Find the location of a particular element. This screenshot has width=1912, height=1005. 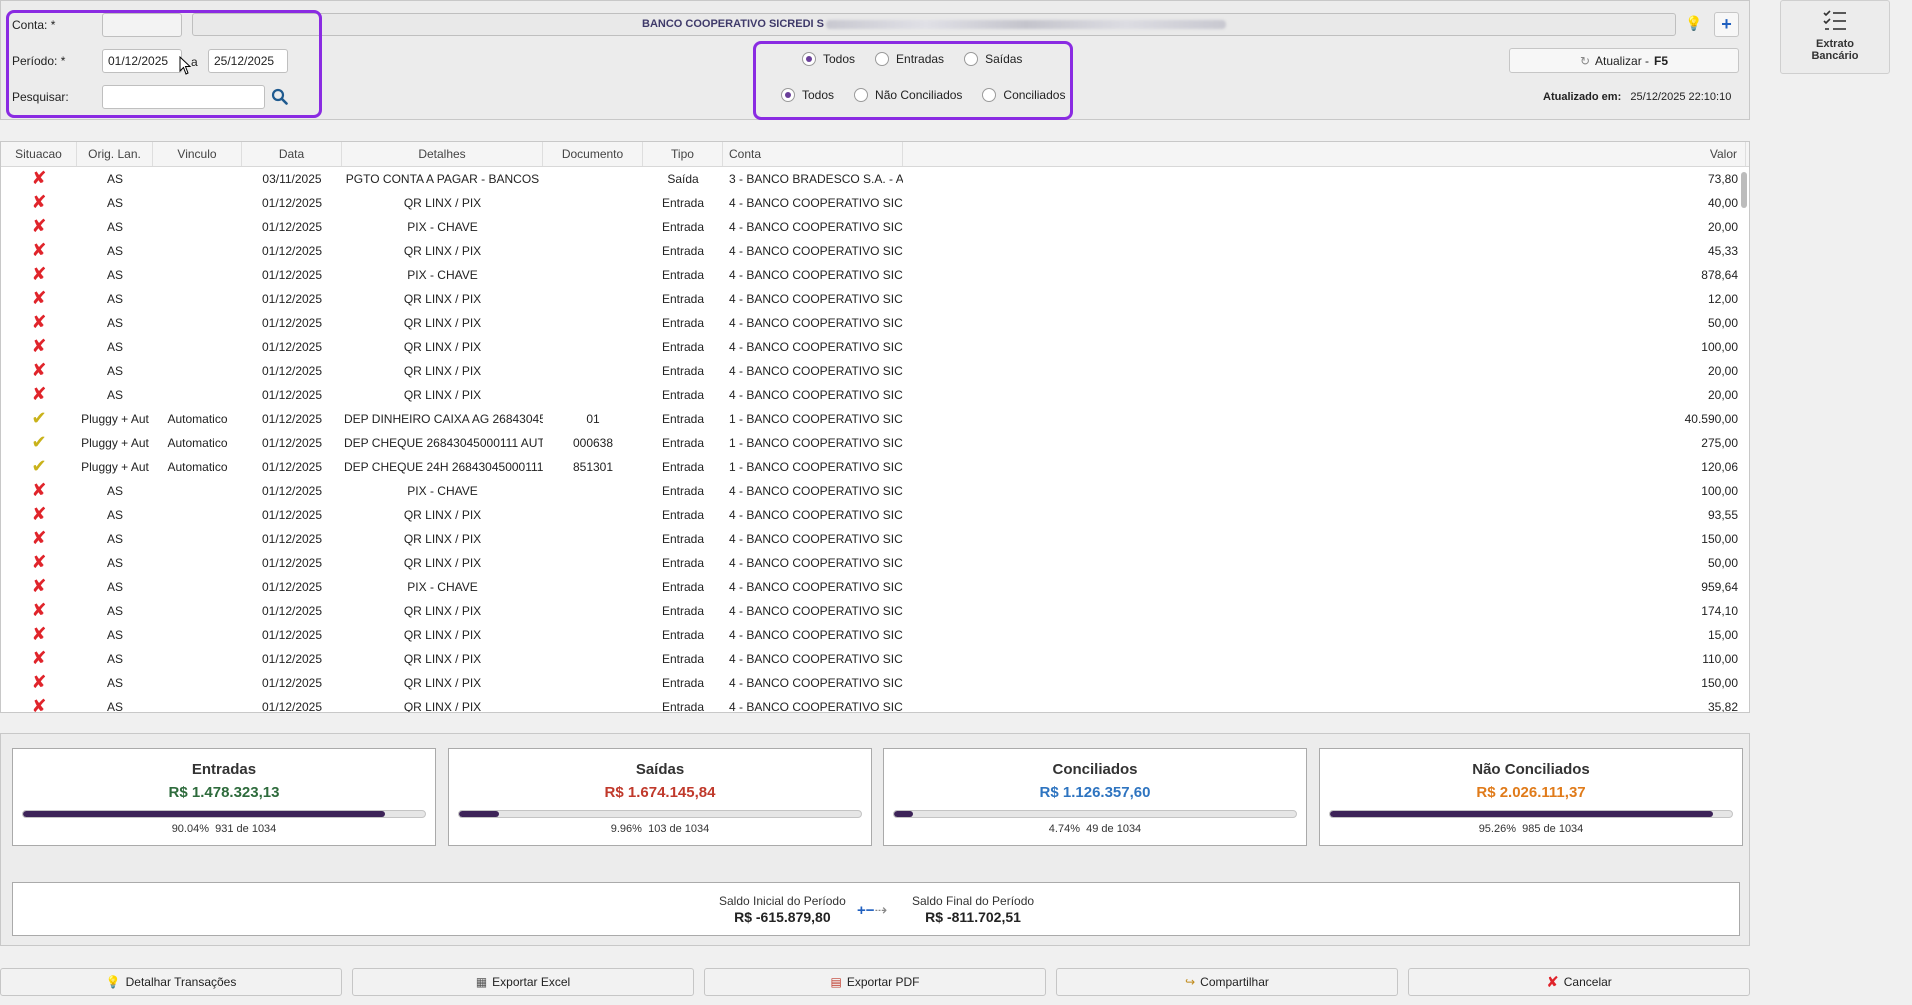

column-header: Conta is located at coordinates (813, 154).